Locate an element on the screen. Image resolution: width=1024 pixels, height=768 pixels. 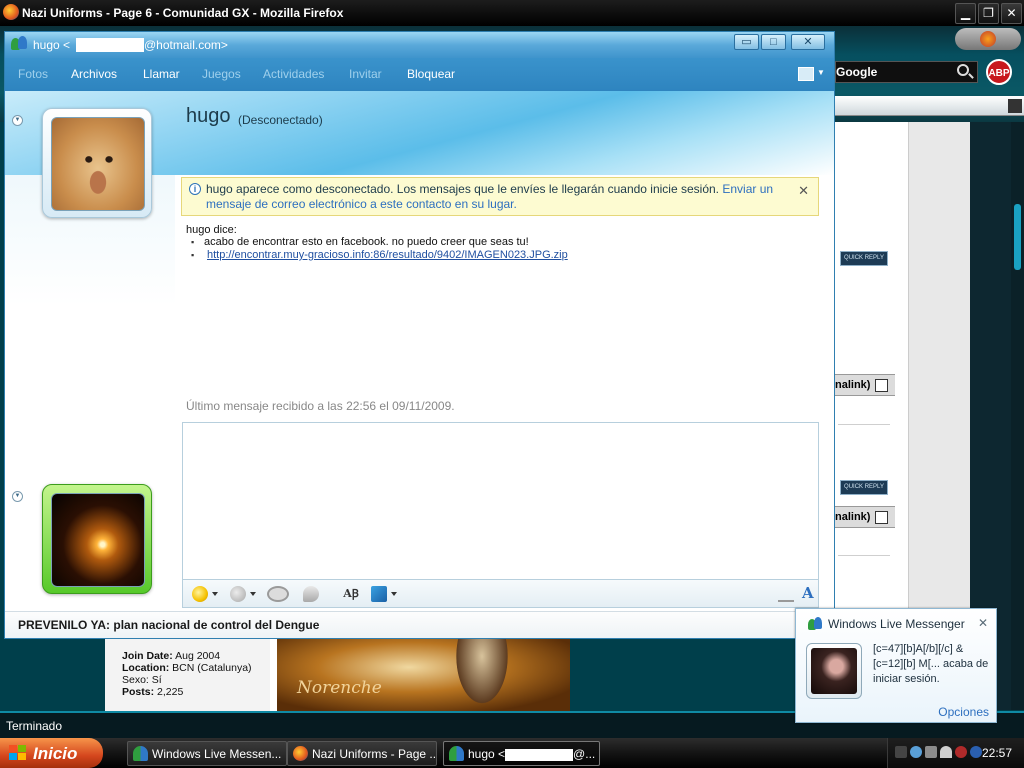
info-icon: i is located at coordinates (195, 189).